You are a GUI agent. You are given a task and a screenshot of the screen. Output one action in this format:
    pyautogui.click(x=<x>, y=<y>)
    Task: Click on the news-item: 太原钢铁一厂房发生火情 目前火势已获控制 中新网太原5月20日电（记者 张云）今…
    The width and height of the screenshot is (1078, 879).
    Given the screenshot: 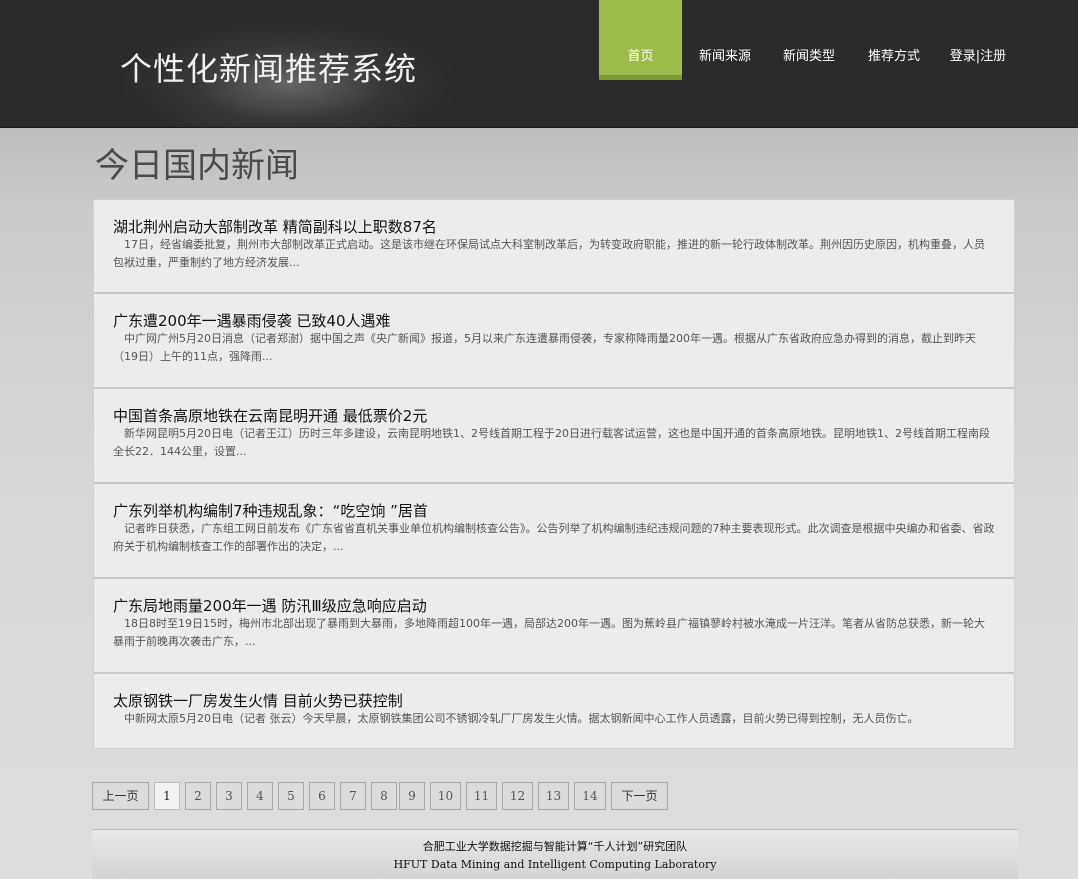 What is the action you would take?
    pyautogui.click(x=554, y=711)
    